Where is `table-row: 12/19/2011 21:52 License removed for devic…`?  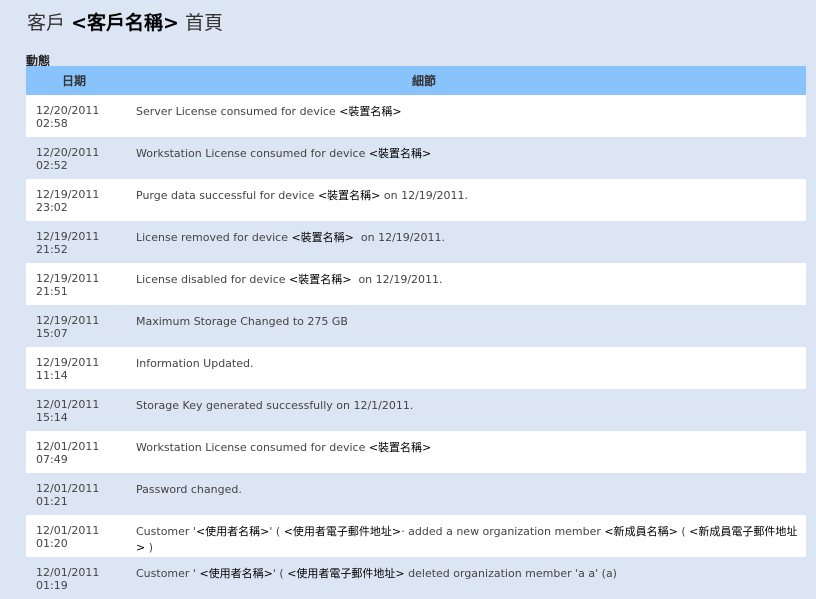
table-row: 12/19/2011 21:52 License removed for devic… is located at coordinates (416, 242).